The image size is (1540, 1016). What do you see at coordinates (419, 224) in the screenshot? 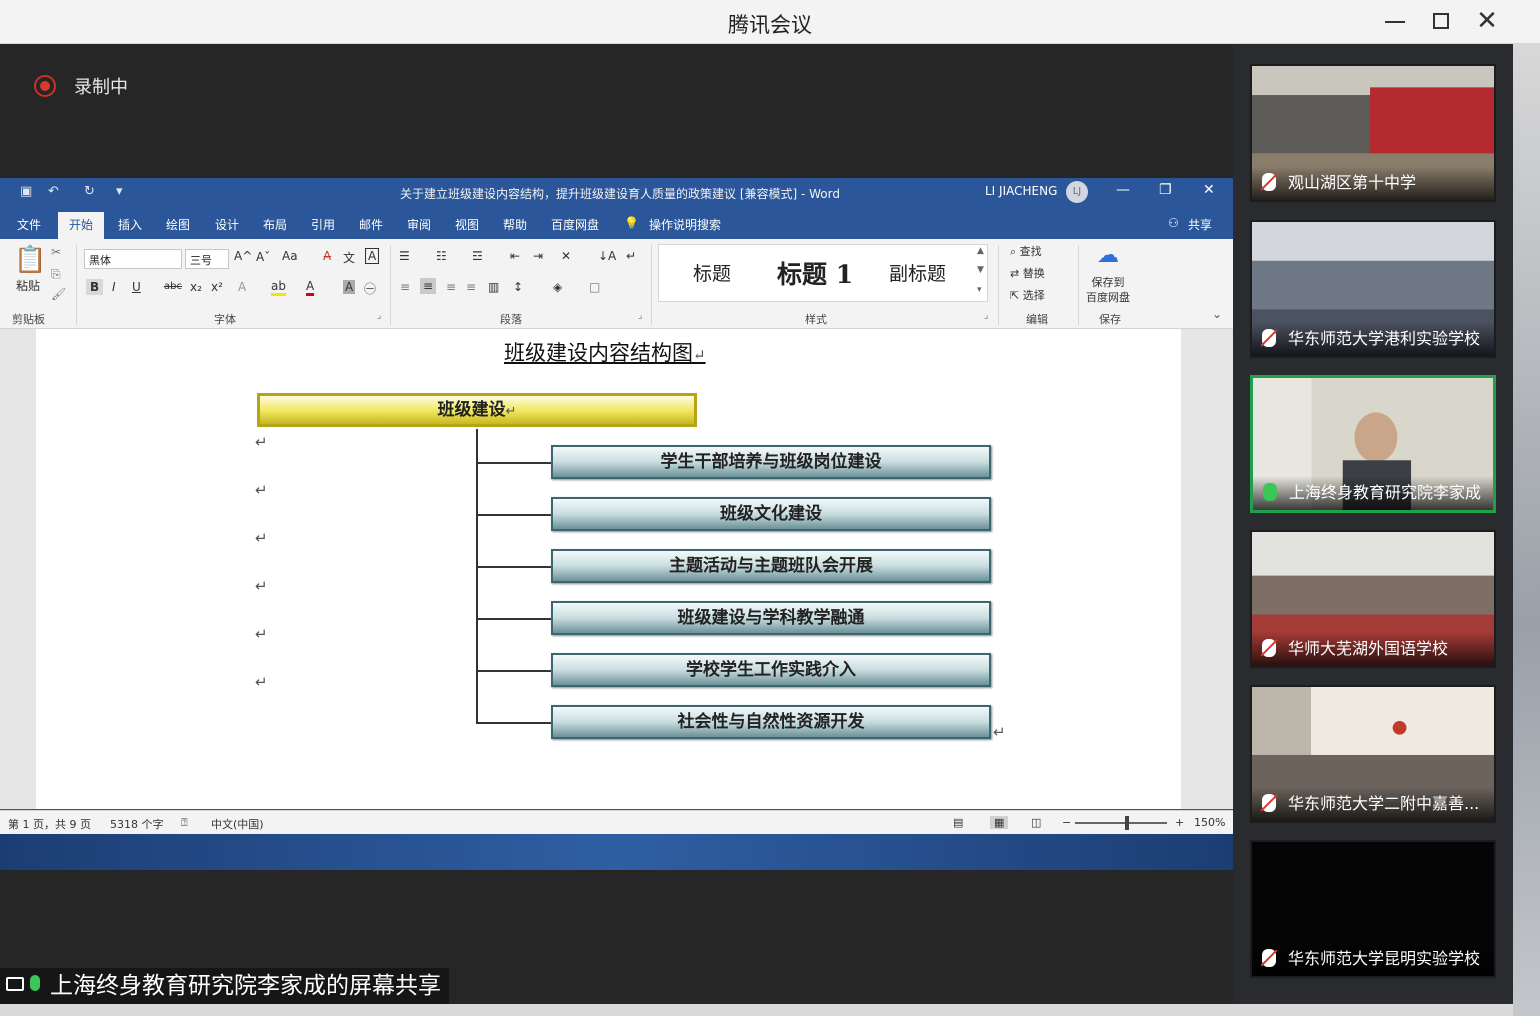
I see `tab-review: 审阅` at bounding box center [419, 224].